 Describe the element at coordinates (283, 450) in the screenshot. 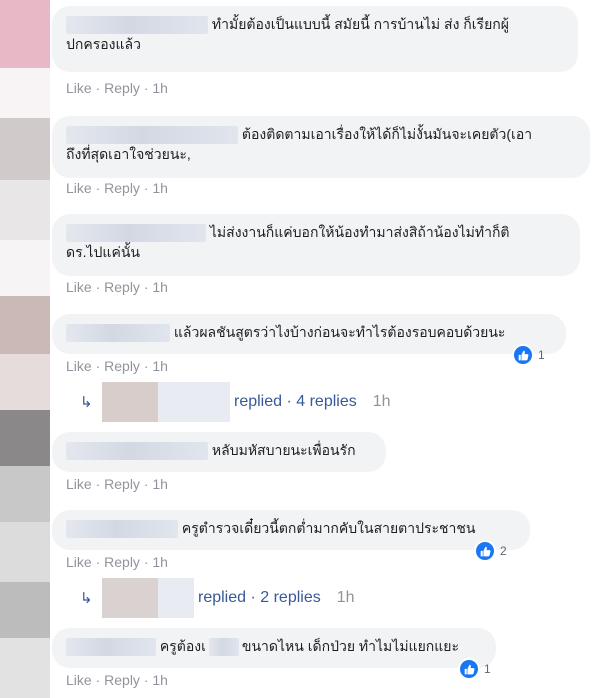

I see `comment-text: หลับมหัสบายนะเพื่อนรัก` at that location.